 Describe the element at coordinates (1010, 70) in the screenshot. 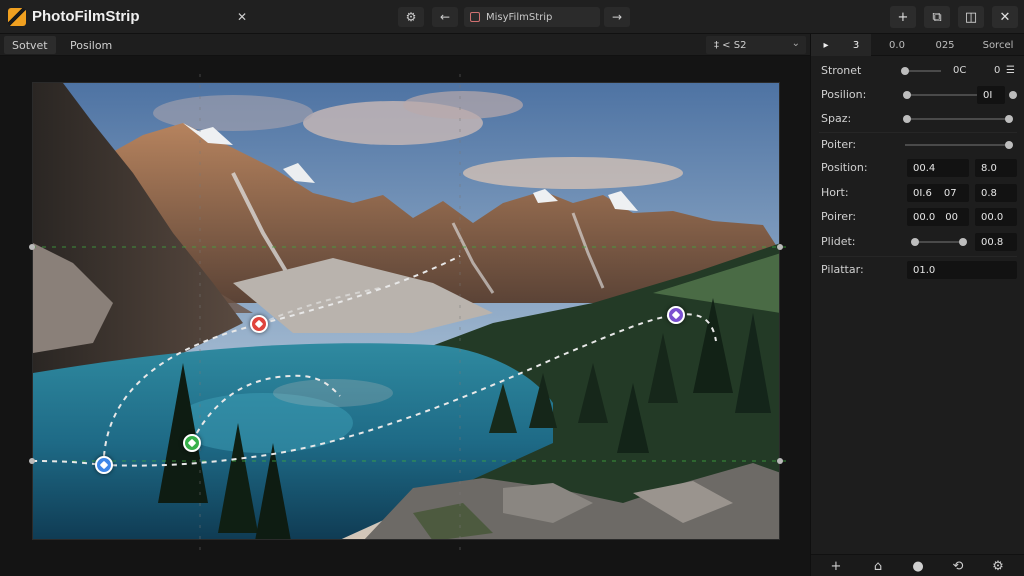

I see `menu-icon: ☰` at that location.